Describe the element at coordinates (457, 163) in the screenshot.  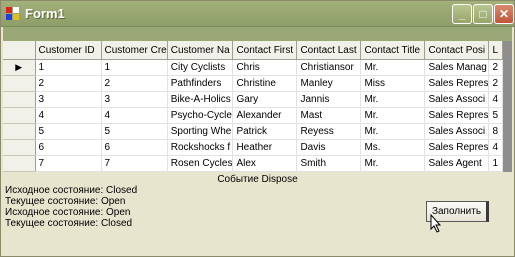
I see `cell: Sales Agent` at that location.